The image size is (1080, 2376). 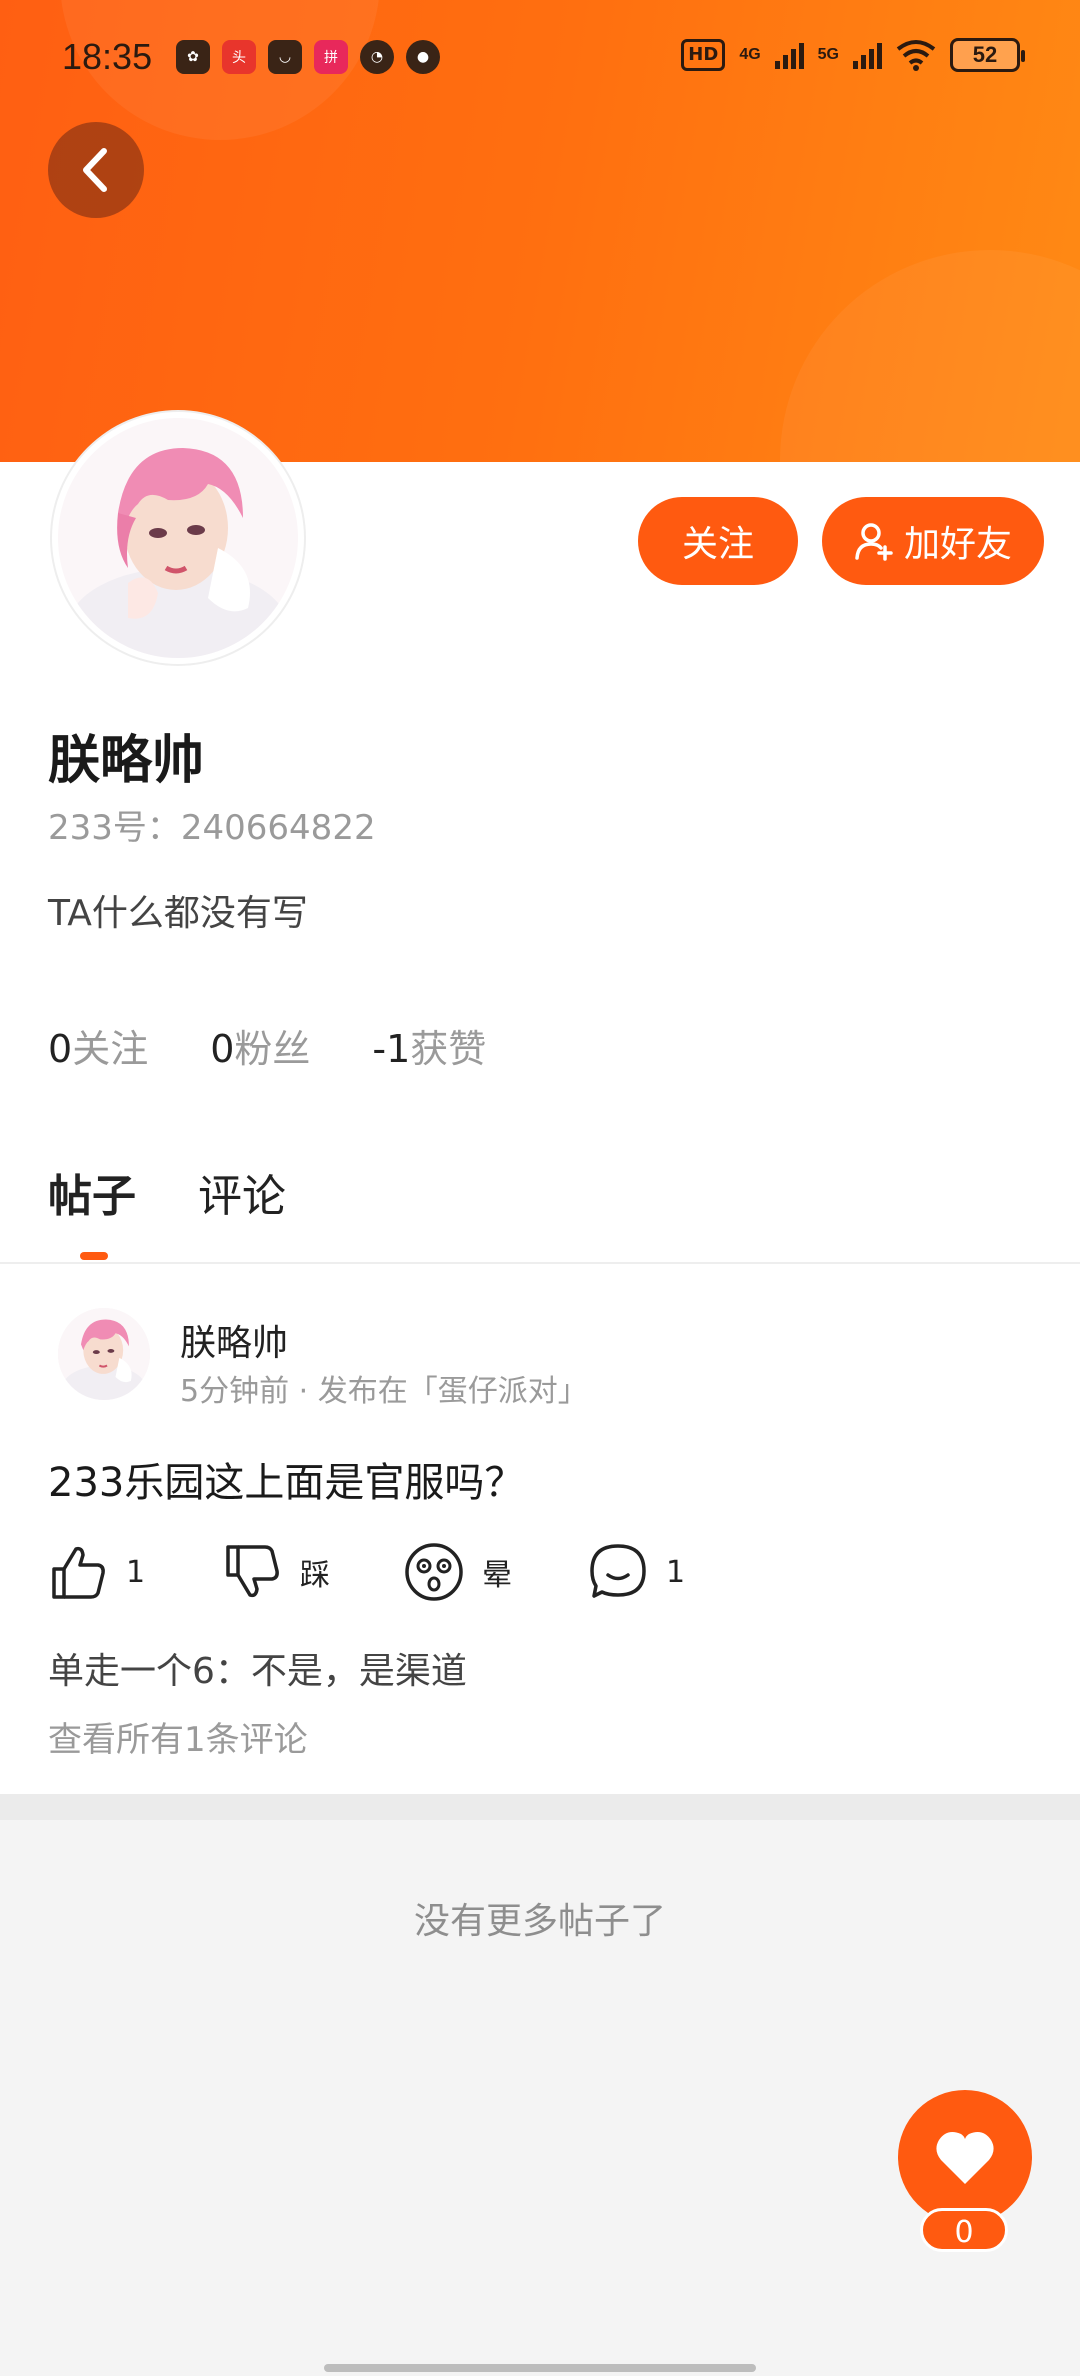 I want to click on post-actions: 1 踩 晕 1, so click(x=550, y=1572).